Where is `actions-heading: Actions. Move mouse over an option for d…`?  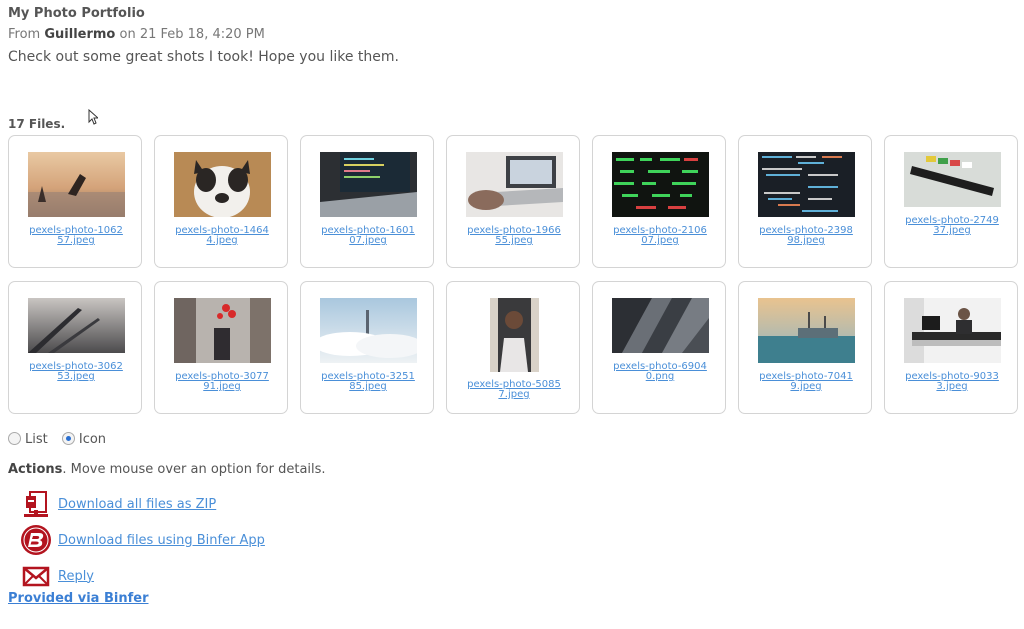
actions-heading: Actions. Move mouse over an option for d… is located at coordinates (167, 469).